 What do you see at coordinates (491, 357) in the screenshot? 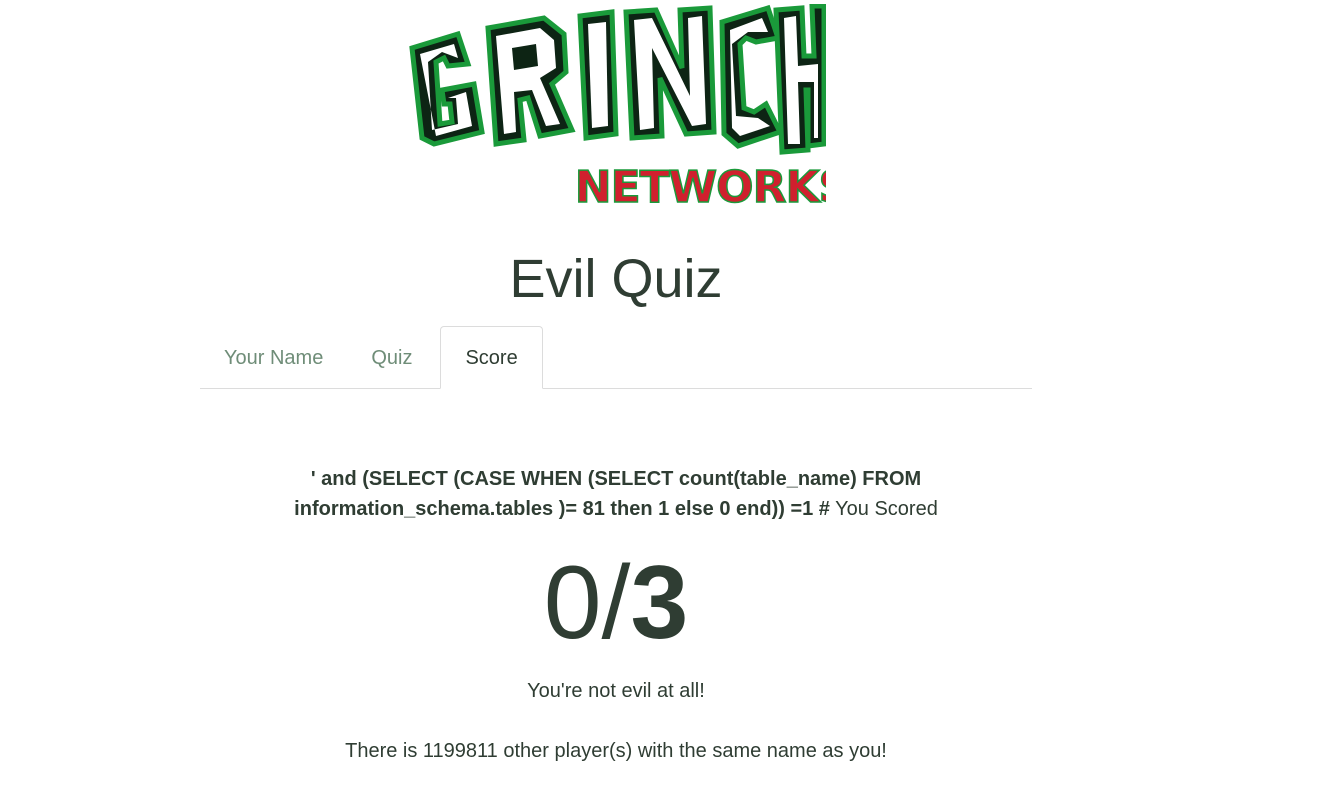
I see `tab-score: Score` at bounding box center [491, 357].